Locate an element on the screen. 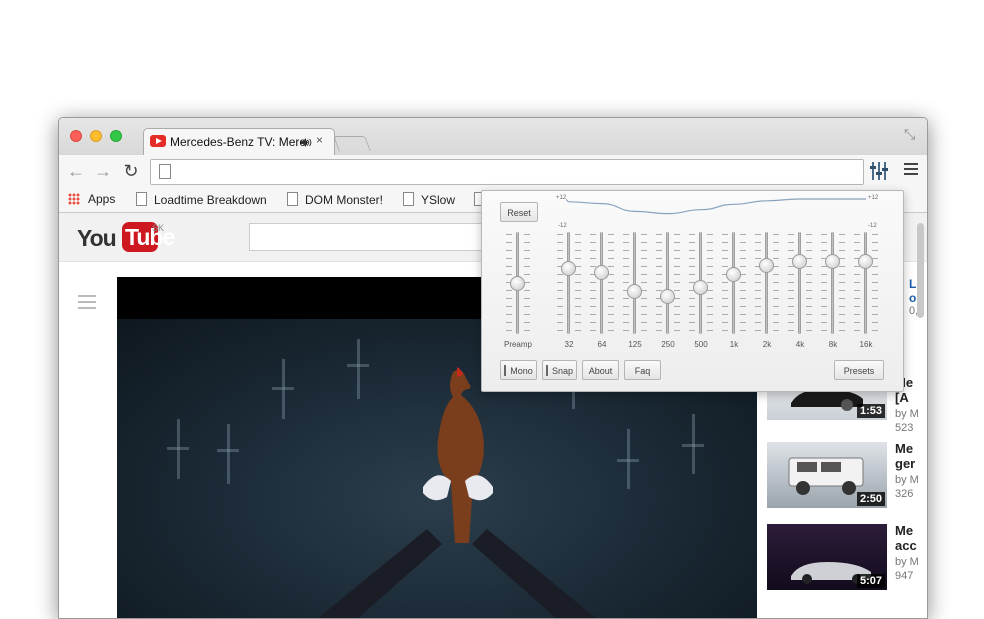 The width and height of the screenshot is (984, 619). bookmark-apps: Apps is located at coordinates (91, 199).